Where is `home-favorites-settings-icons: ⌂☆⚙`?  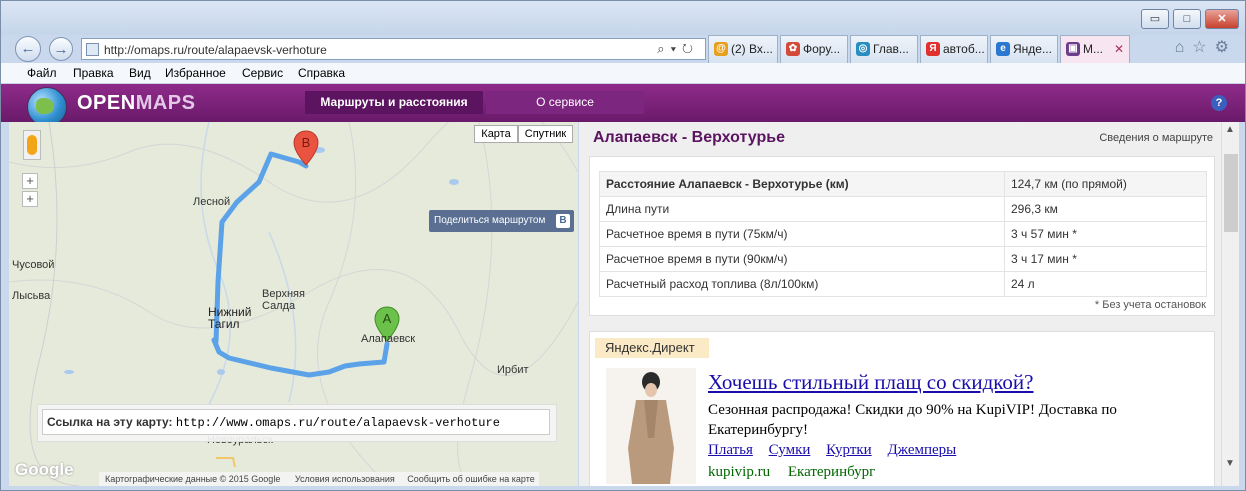 home-favorites-settings-icons: ⌂☆⚙ is located at coordinates (1206, 47).